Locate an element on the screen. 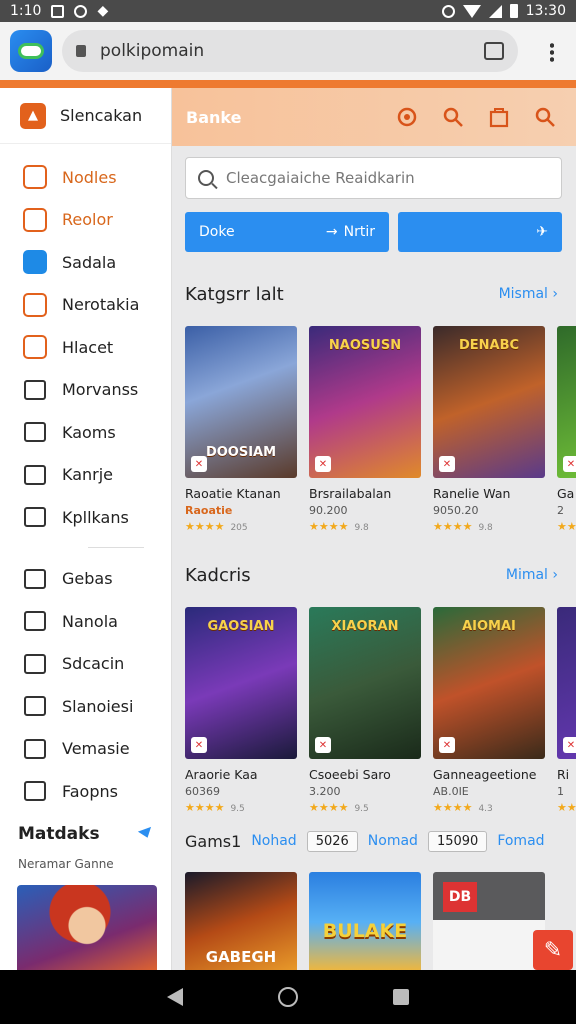 Image resolution: width=576 pixels, height=1024 pixels. sidebar-section-title: Matdaks is located at coordinates (59, 833).